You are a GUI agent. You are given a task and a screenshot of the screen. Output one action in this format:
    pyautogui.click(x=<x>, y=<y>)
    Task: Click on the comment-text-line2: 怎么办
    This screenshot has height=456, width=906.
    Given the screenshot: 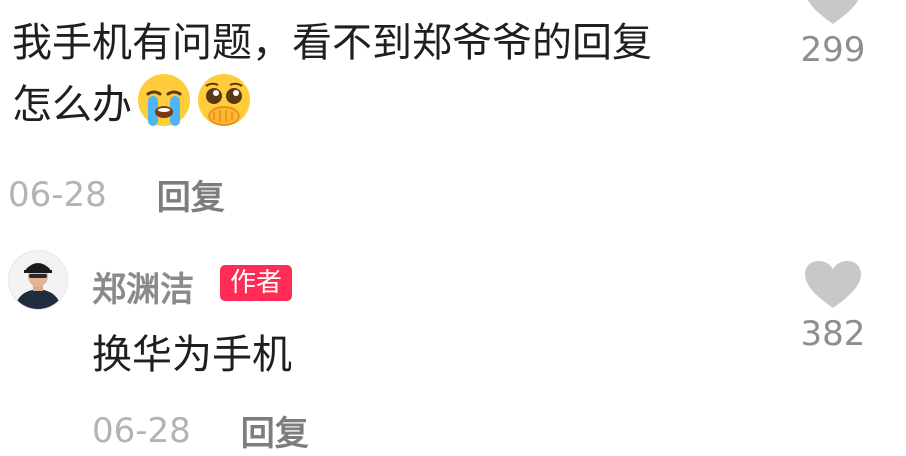 What is the action you would take?
    pyautogui.click(x=72, y=105)
    